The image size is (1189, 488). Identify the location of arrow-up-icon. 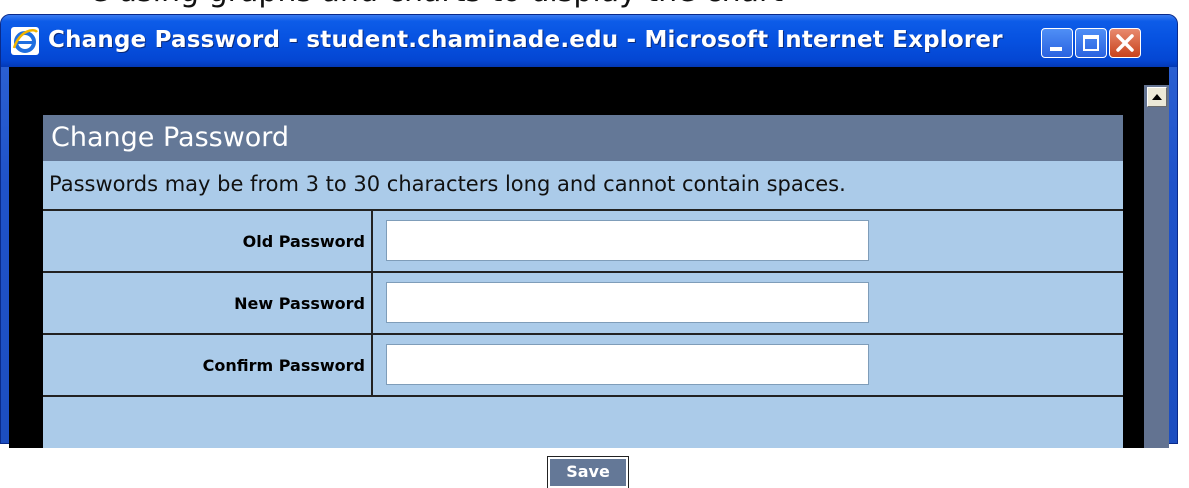
(1157, 97).